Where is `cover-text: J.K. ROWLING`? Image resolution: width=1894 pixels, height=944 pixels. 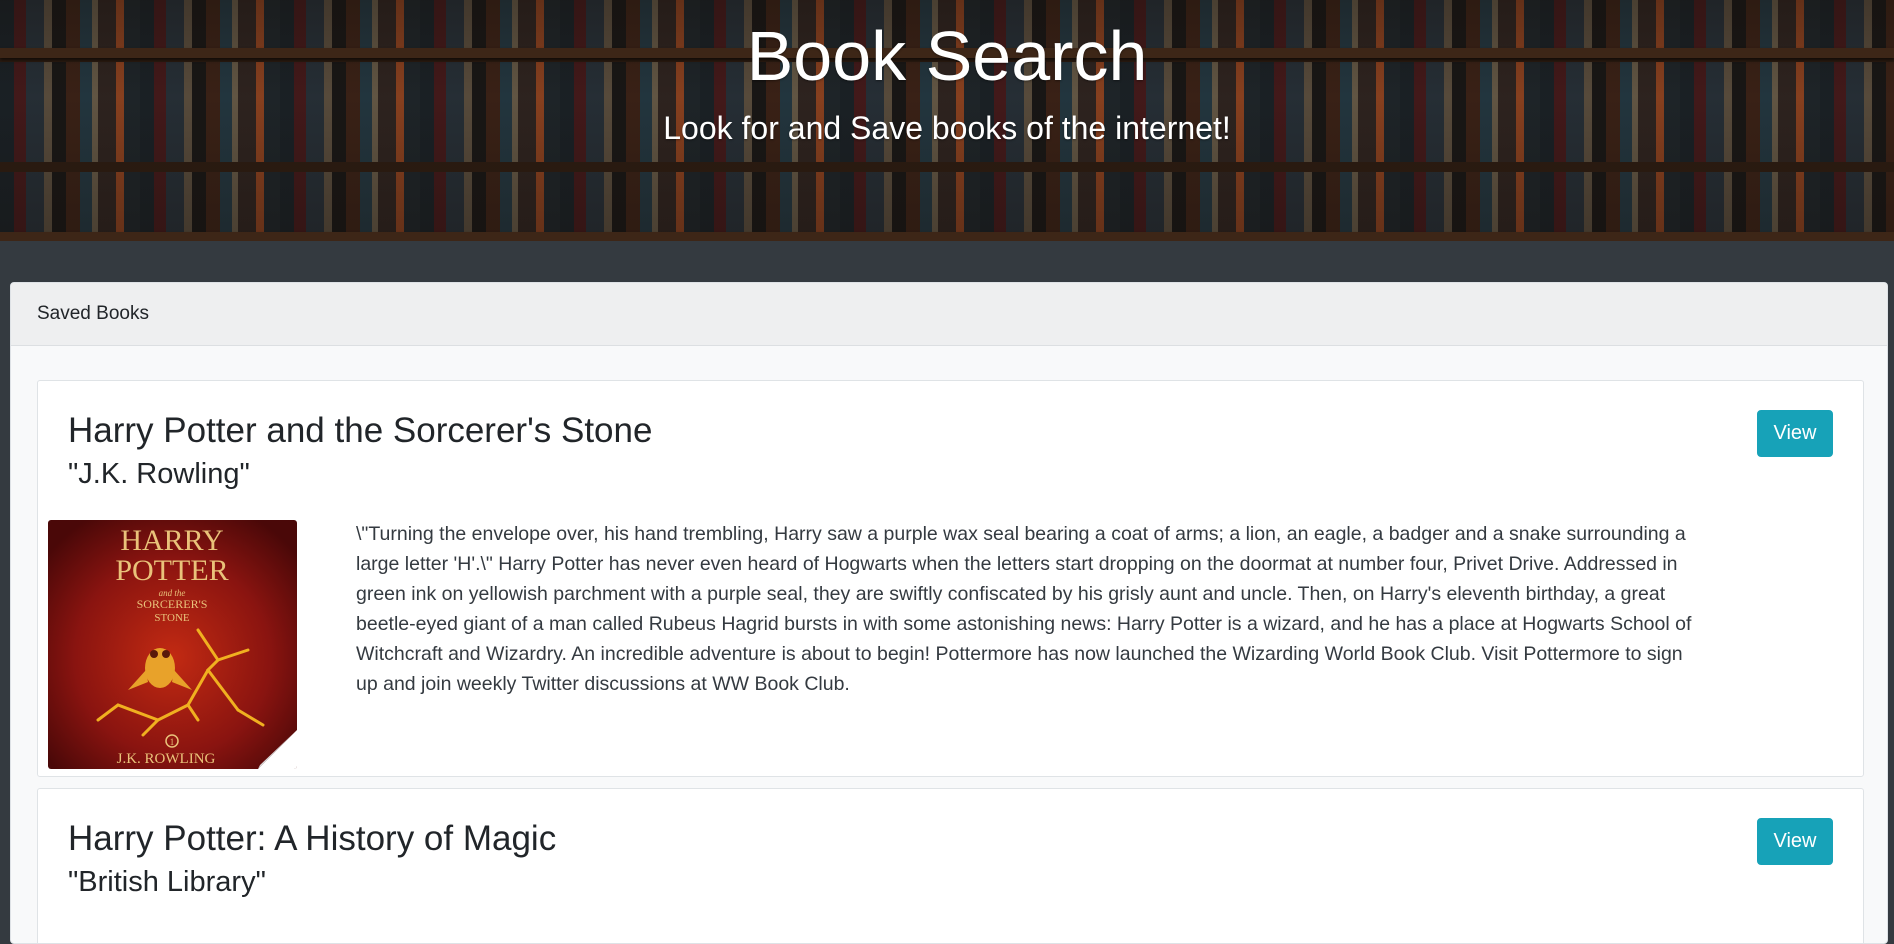
cover-text: J.K. ROWLING is located at coordinates (166, 759).